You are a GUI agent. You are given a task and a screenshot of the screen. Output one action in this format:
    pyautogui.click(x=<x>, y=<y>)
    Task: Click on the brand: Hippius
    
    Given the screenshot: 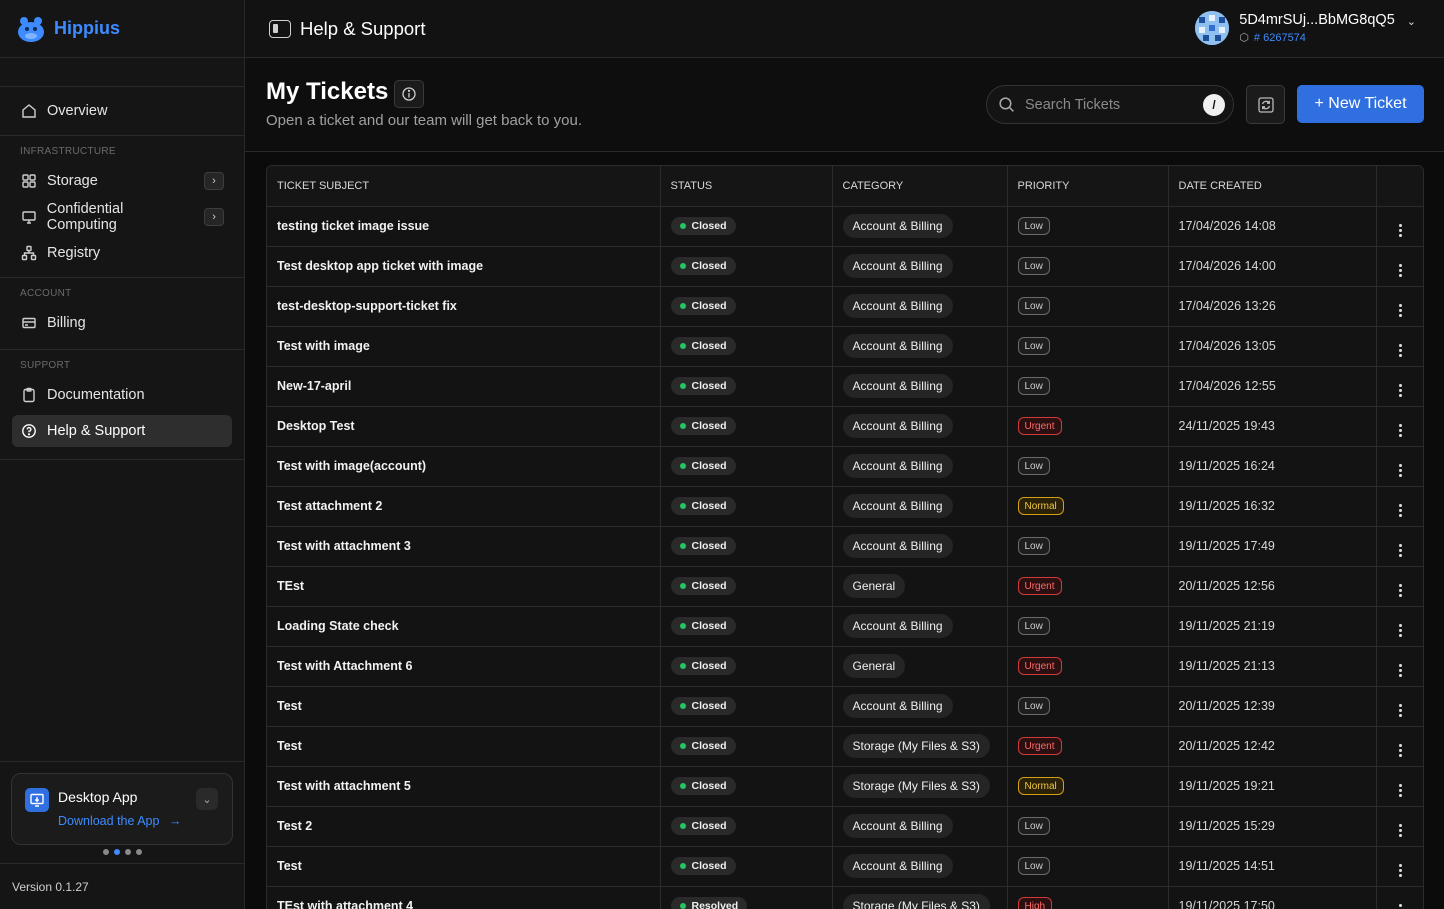 What is the action you would take?
    pyautogui.click(x=122, y=29)
    